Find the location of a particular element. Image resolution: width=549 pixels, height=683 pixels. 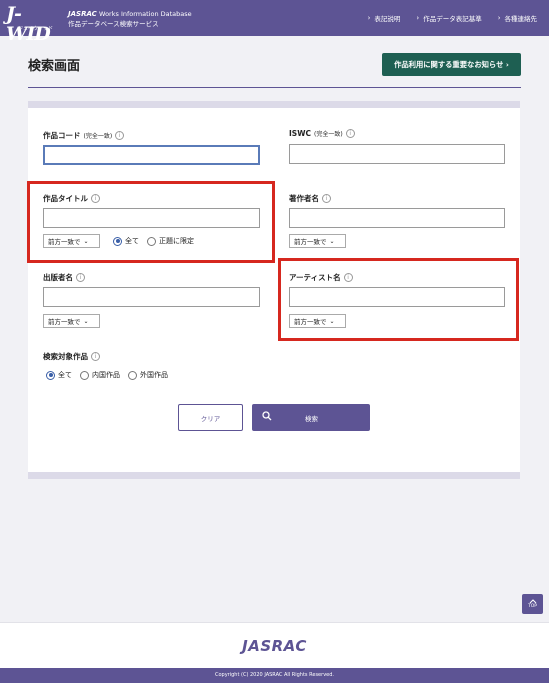

nav-link-label: 作品データ表記基準 is located at coordinates (452, 19).